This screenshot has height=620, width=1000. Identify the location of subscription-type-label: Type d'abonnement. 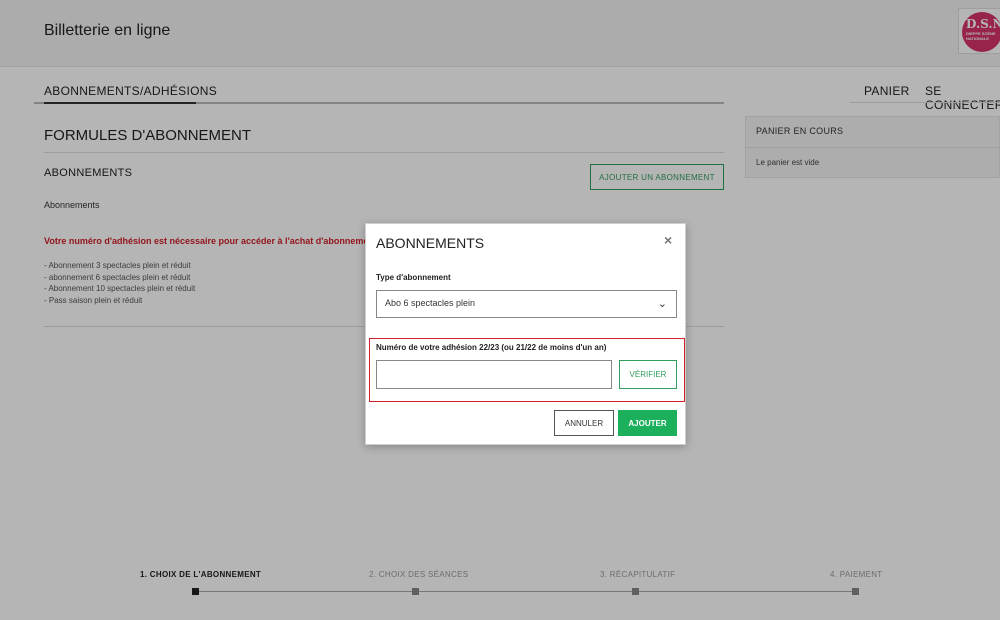
(413, 277).